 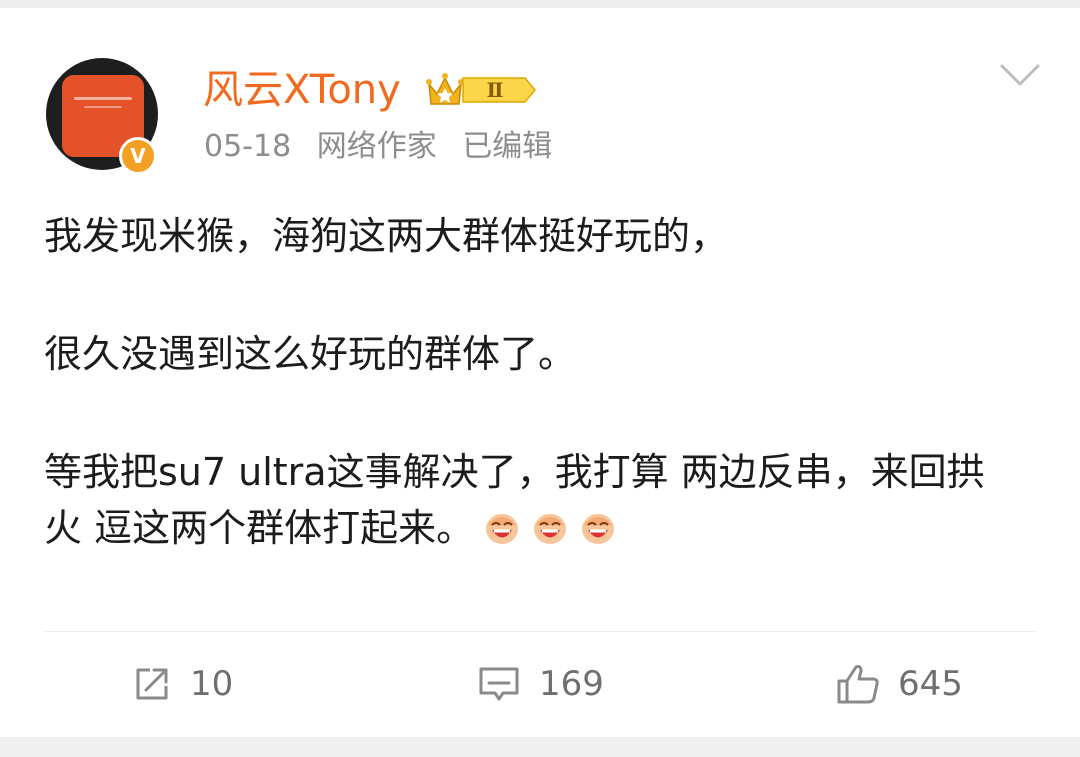 What do you see at coordinates (302, 90) in the screenshot?
I see `username: 风云XTony` at bounding box center [302, 90].